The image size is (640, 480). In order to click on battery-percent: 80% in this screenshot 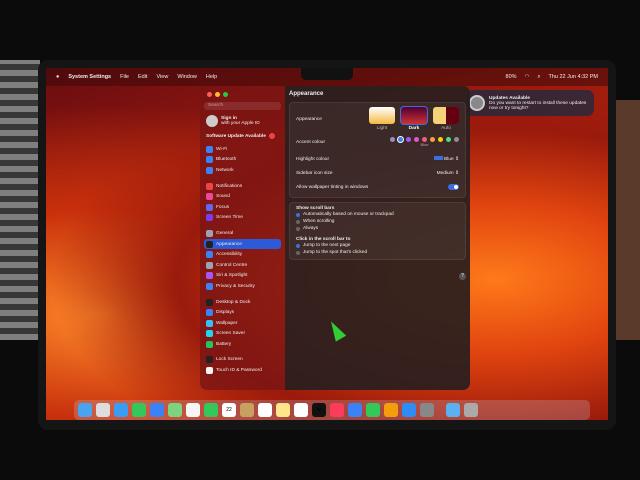, I will do `click(511, 77)`.